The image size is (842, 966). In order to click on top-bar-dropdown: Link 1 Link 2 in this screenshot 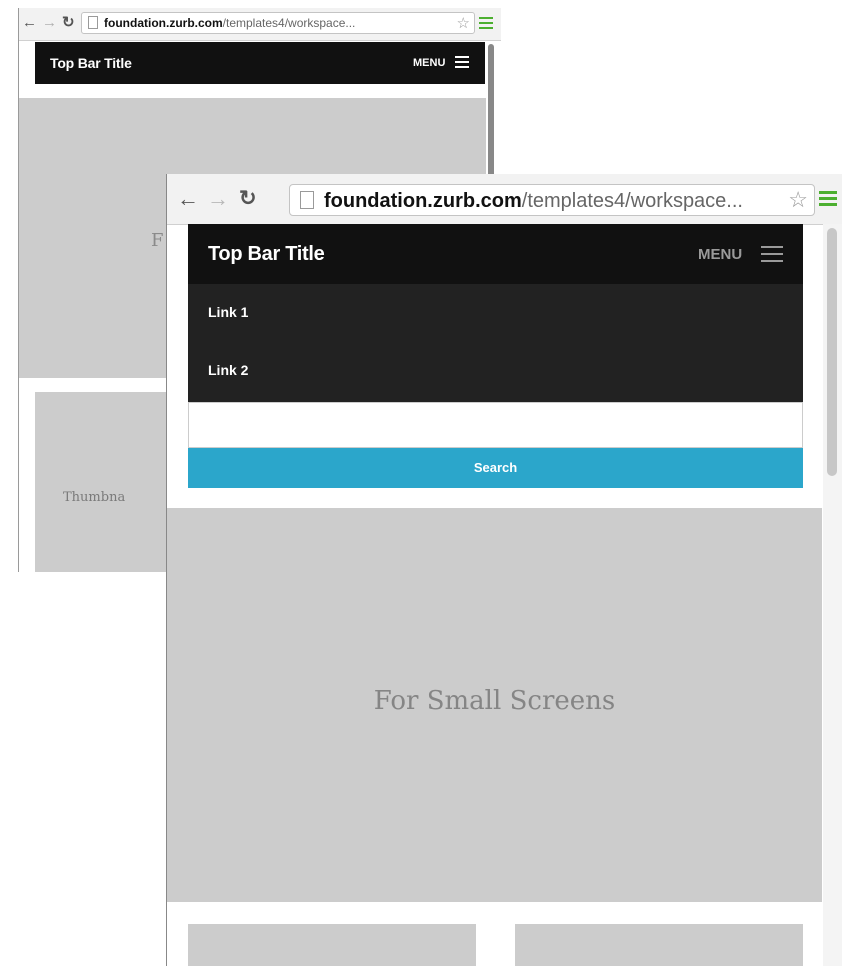, I will do `click(495, 343)`.